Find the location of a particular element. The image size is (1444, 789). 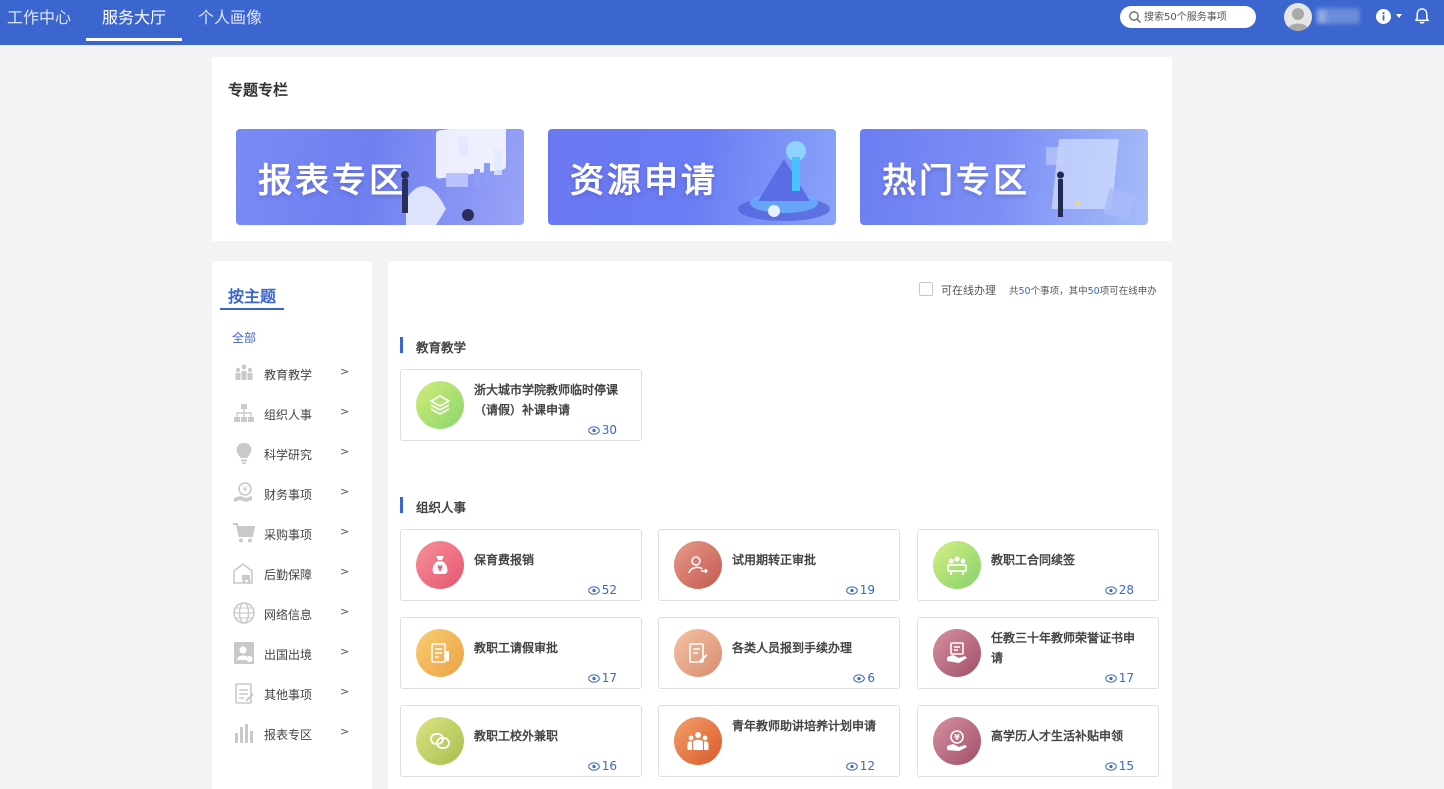

sidebar-item-label: 采购事项 is located at coordinates (288, 535).